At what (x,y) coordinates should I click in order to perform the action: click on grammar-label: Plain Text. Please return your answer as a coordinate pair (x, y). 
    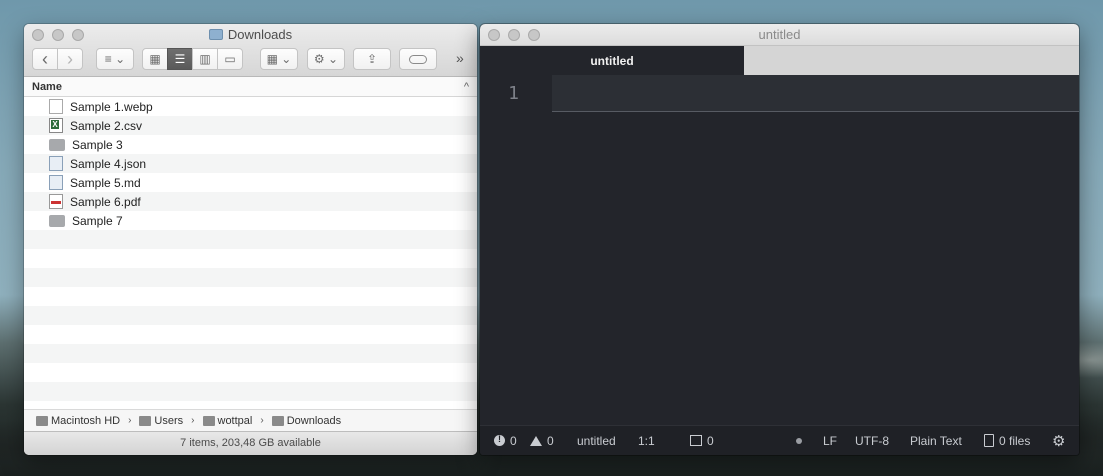
    Looking at the image, I should click on (936, 440).